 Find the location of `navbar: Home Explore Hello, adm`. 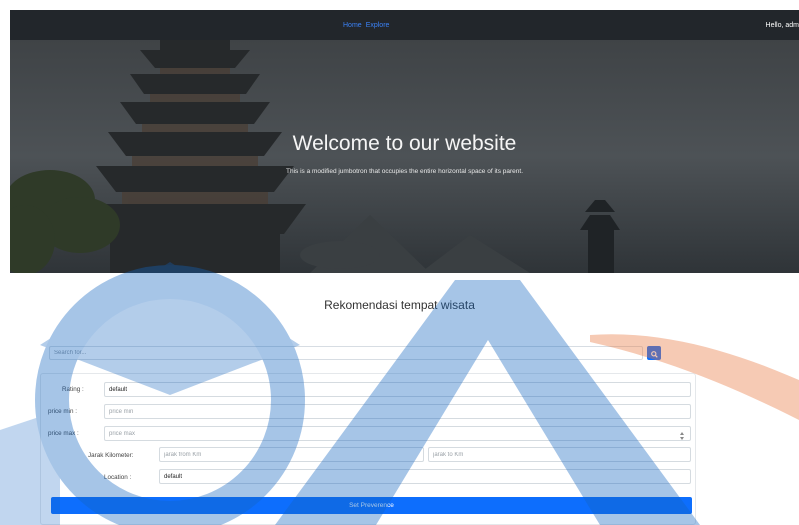

navbar: Home Explore Hello, adm is located at coordinates (404, 25).